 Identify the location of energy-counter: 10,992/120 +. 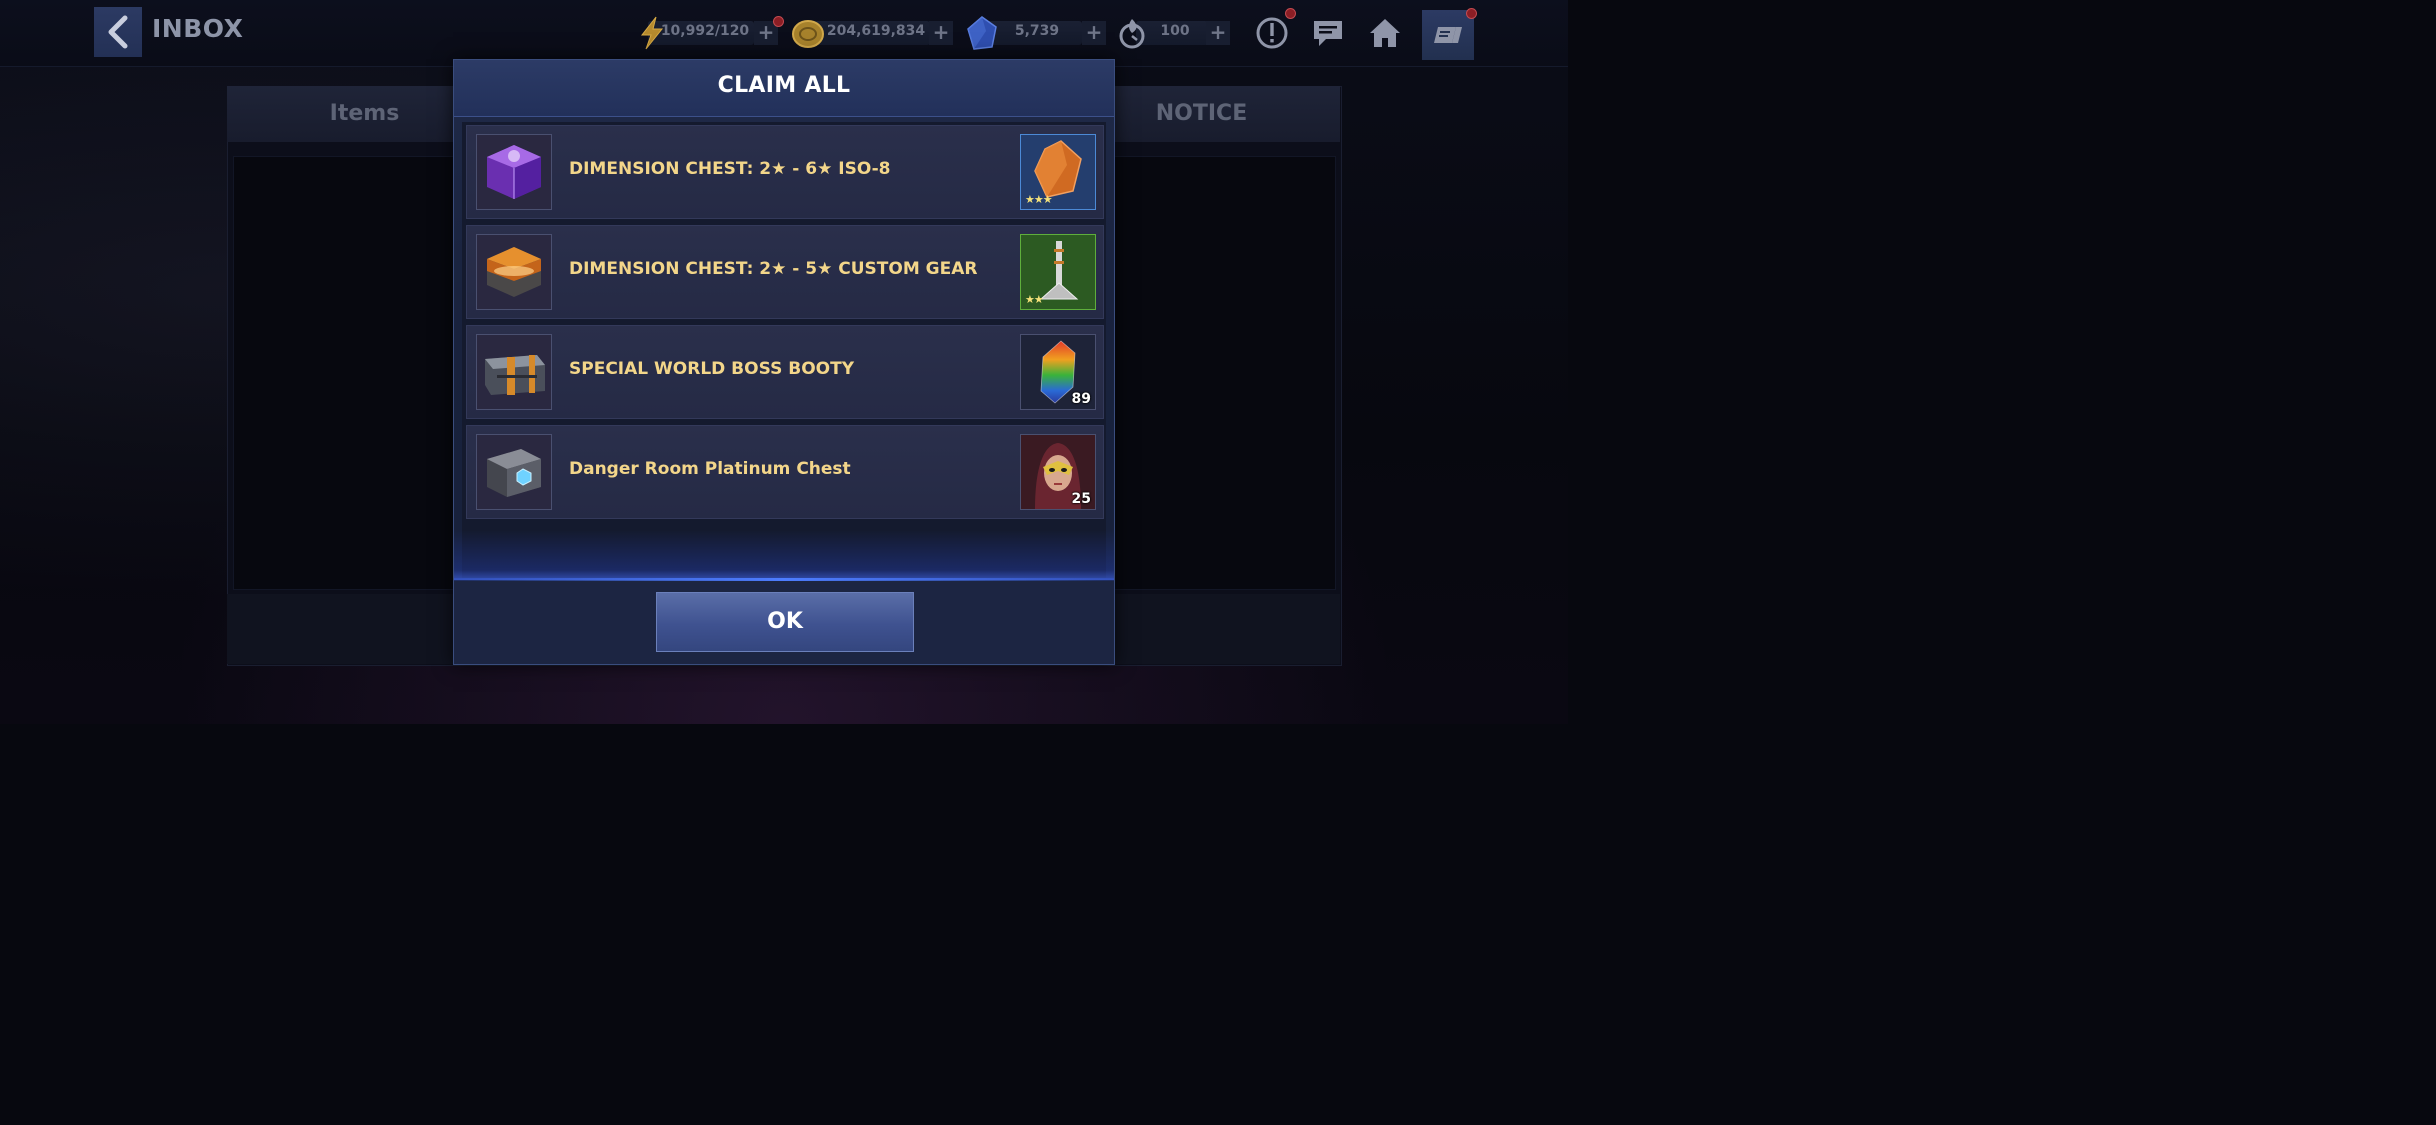
(709, 33).